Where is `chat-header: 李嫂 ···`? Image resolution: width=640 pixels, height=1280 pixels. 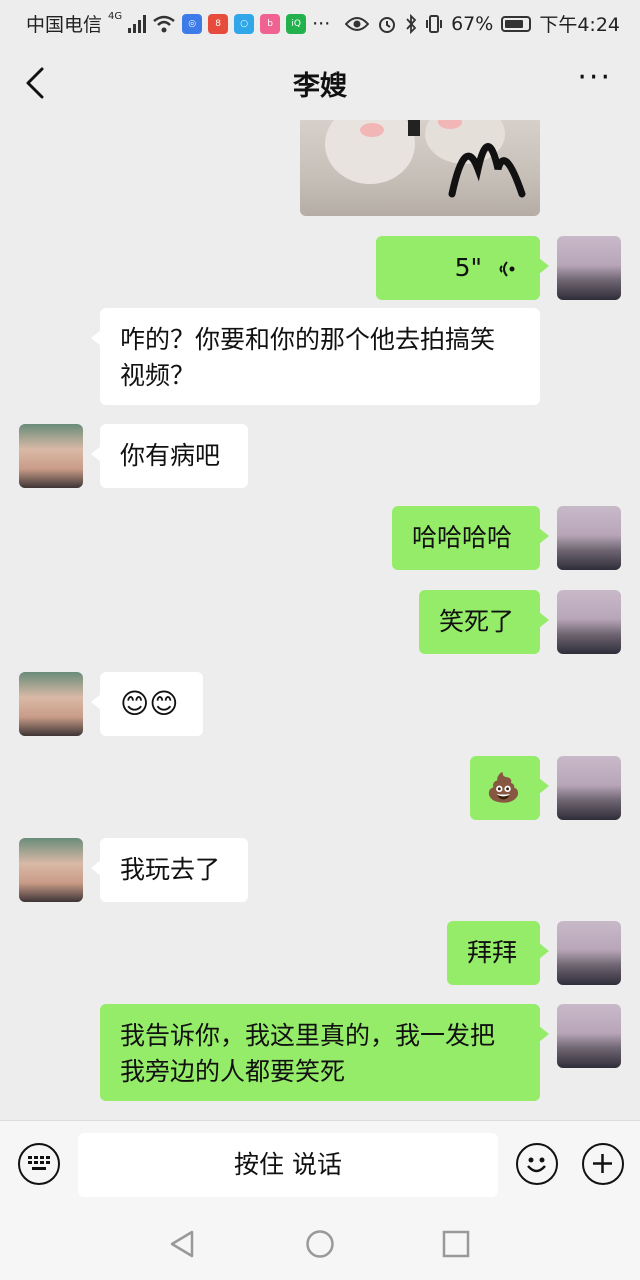
chat-header: 李嫂 ··· is located at coordinates (320, 82).